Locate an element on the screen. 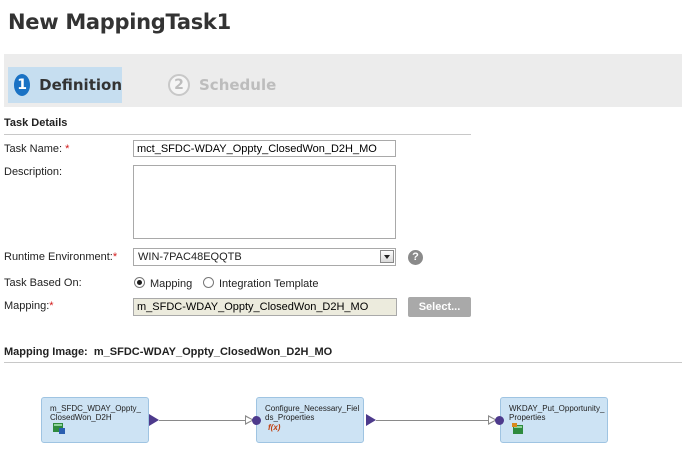  step-label: Schedule is located at coordinates (238, 85).